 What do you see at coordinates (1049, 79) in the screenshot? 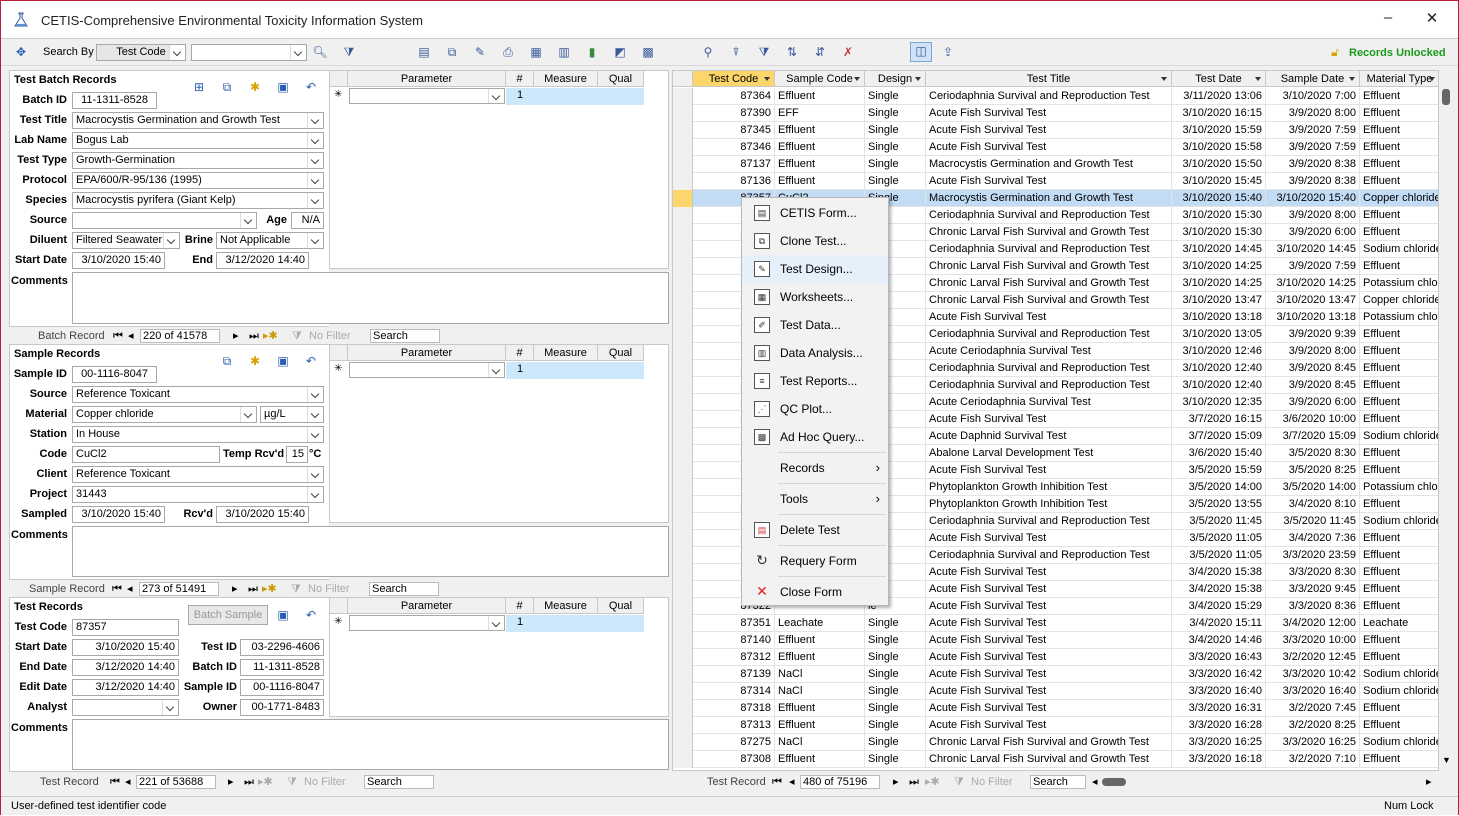
I see `test-title-column-header: Test Title` at bounding box center [1049, 79].